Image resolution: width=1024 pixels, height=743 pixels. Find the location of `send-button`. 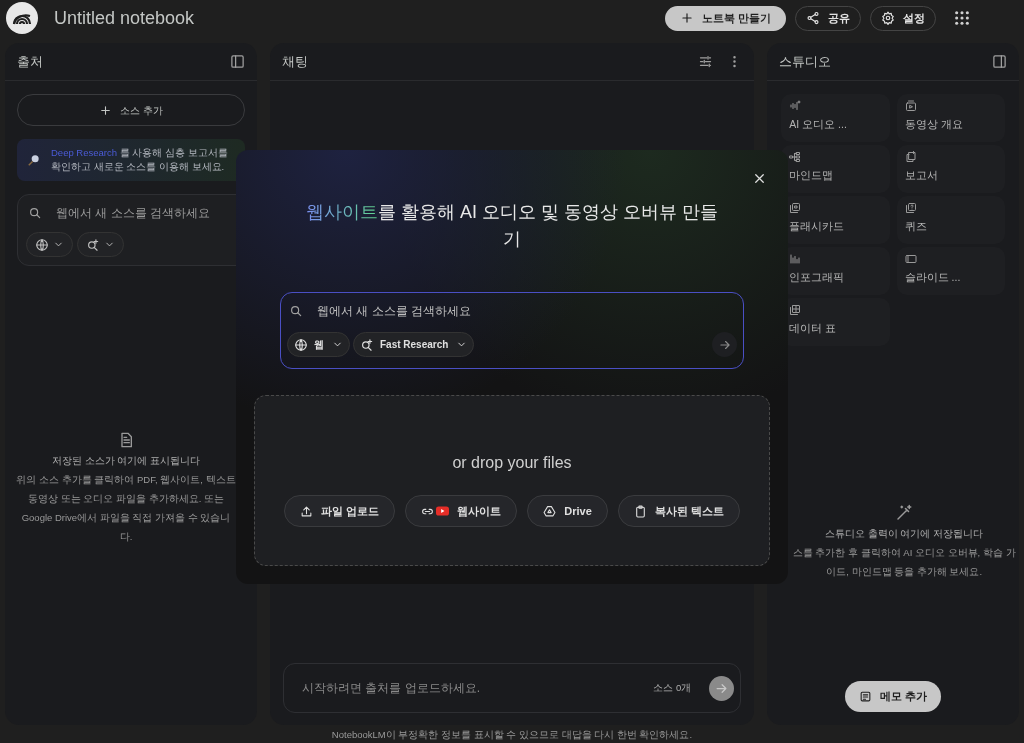

send-button is located at coordinates (722, 688).